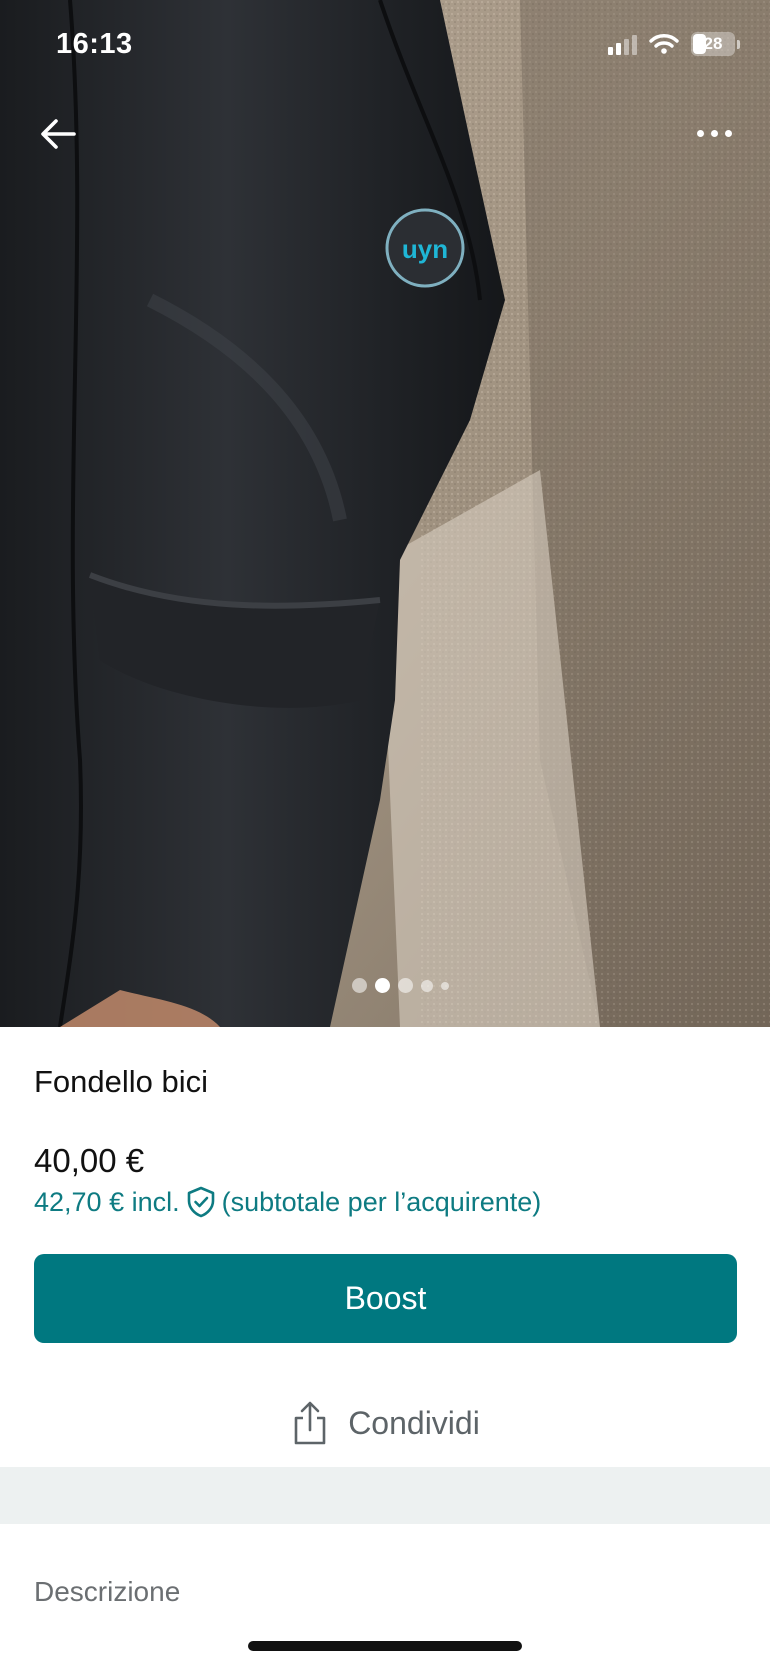  I want to click on battery-level: 28, so click(713, 43).